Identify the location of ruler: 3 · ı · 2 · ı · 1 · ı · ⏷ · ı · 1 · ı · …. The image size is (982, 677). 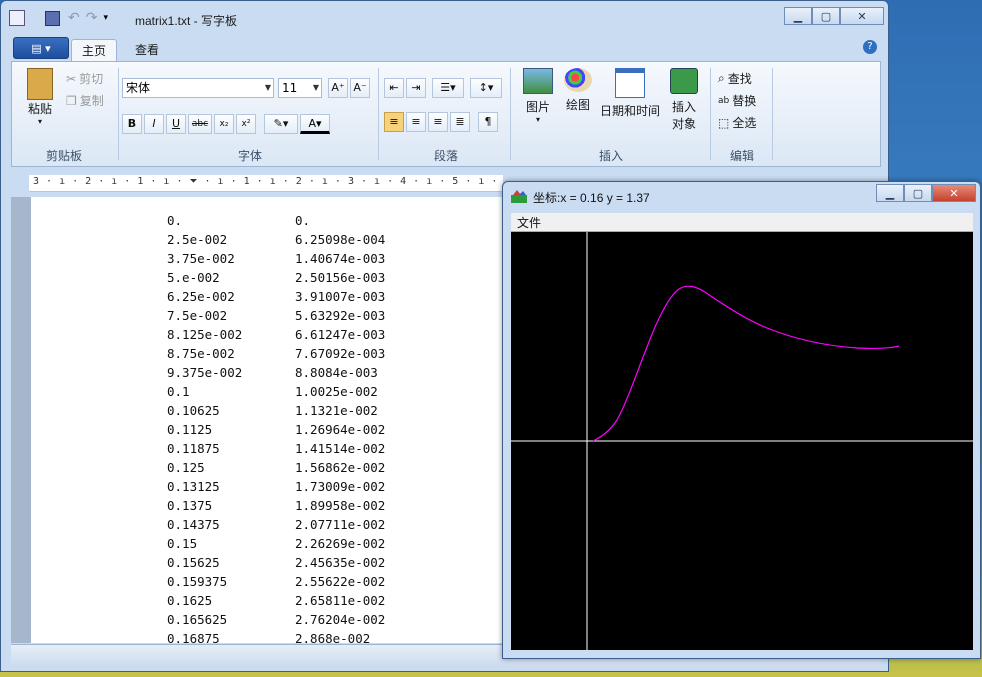
(266, 183).